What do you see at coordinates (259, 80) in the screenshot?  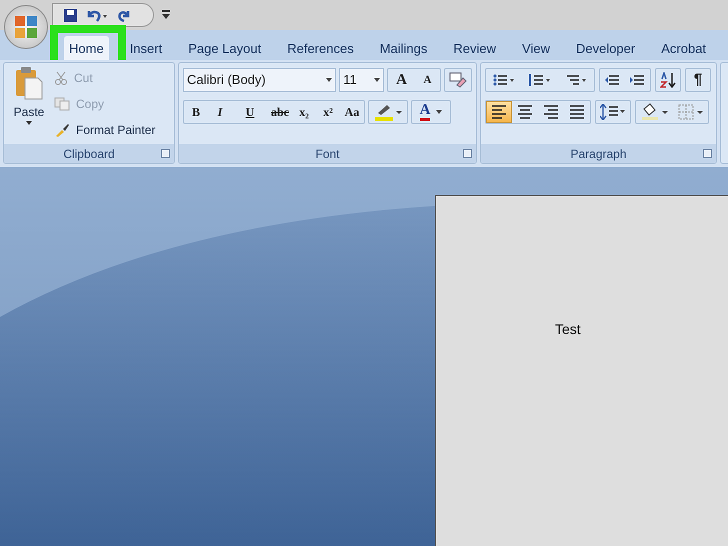 I see `font-name-field: Calibri (Body)` at bounding box center [259, 80].